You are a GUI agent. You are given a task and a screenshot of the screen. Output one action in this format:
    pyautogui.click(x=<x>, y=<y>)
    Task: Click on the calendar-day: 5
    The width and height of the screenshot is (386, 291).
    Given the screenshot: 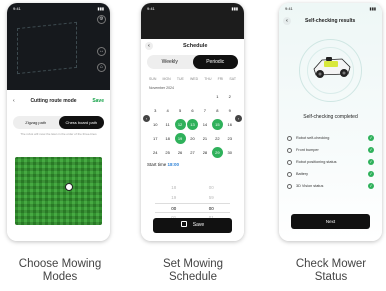 What is the action you would take?
    pyautogui.click(x=180, y=110)
    